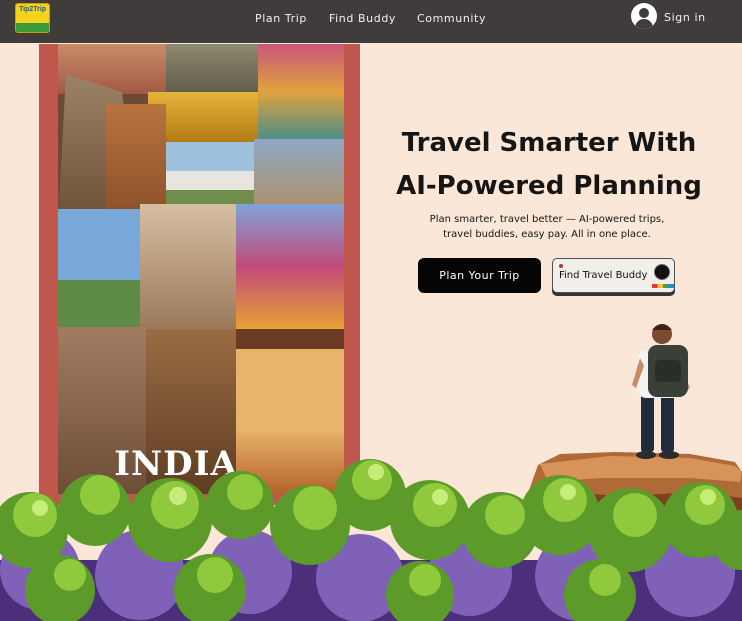 The height and width of the screenshot is (621, 742). Describe the element at coordinates (290, 266) in the screenshot. I see `collage-tile-tassels` at that location.